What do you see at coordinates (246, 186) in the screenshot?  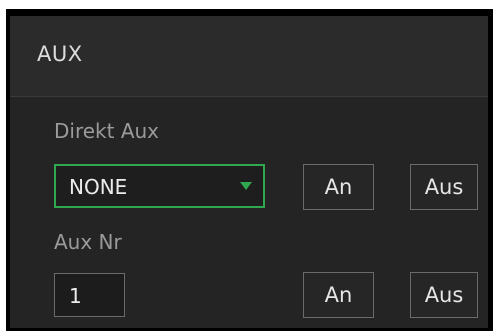 I see `dropdown-arrow-icon` at bounding box center [246, 186].